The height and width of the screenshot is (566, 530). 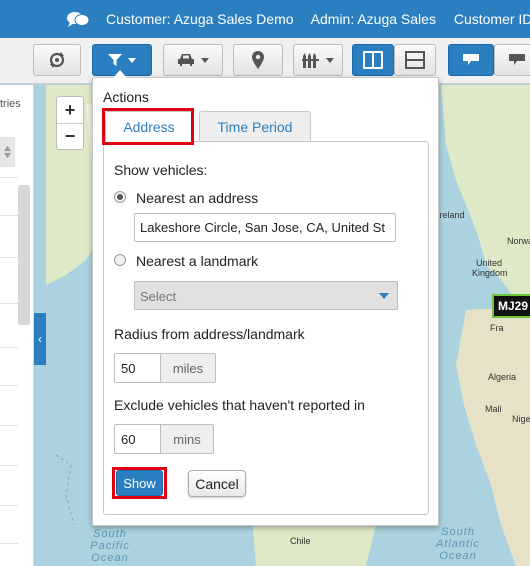 What do you see at coordinates (149, 126) in the screenshot?
I see `tab-address: Address` at bounding box center [149, 126].